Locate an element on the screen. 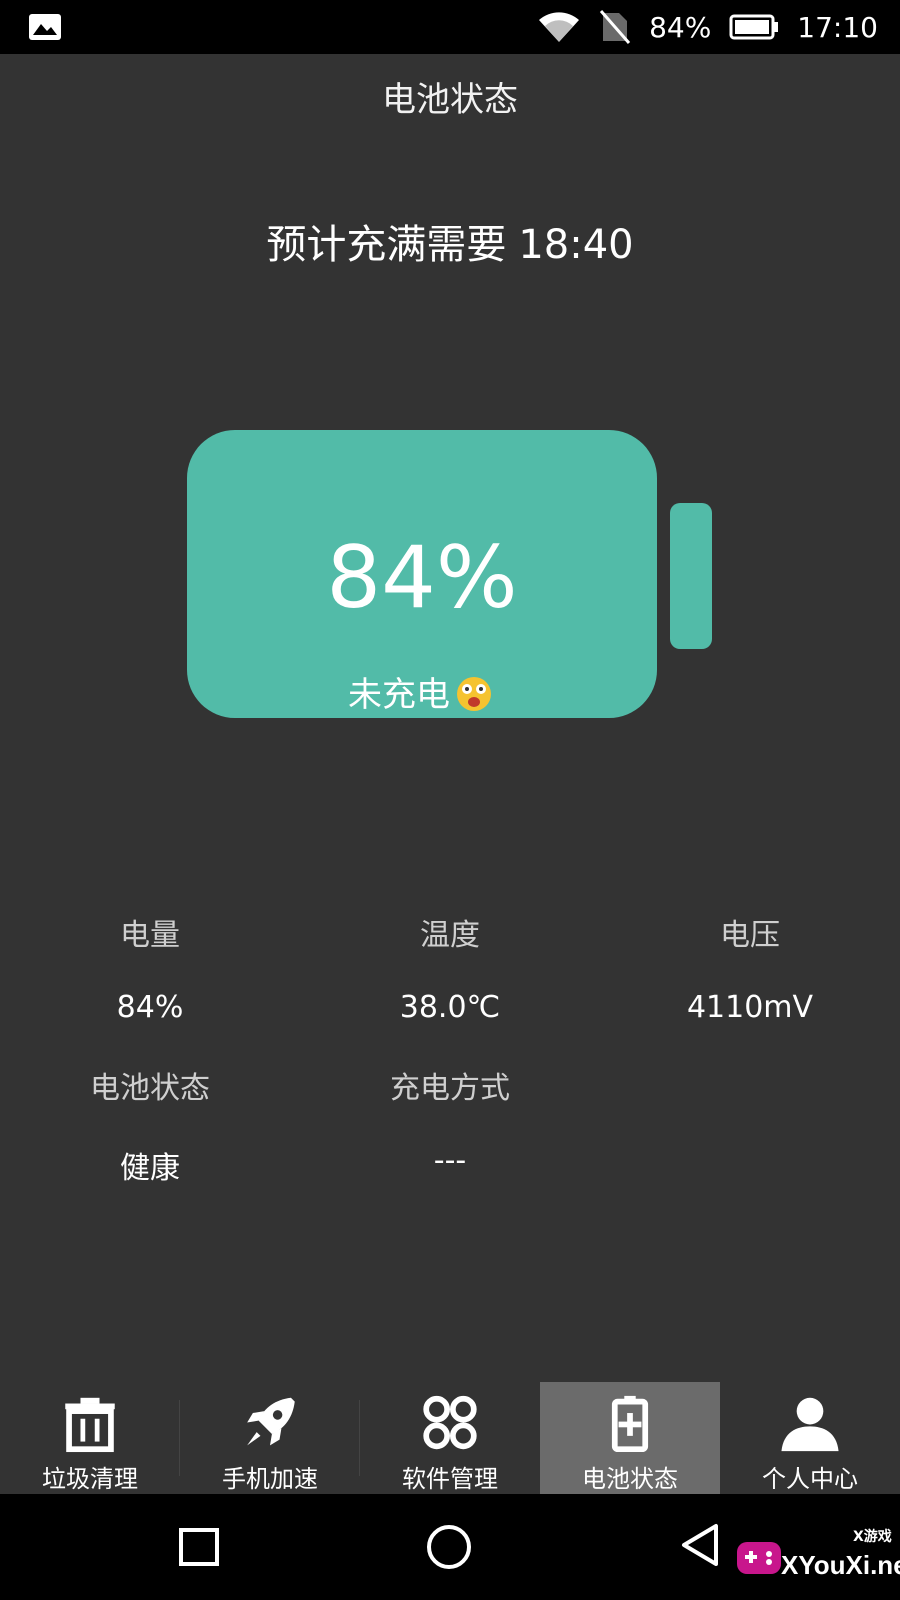  stat-voltage-label: 电压 is located at coordinates (750, 935).